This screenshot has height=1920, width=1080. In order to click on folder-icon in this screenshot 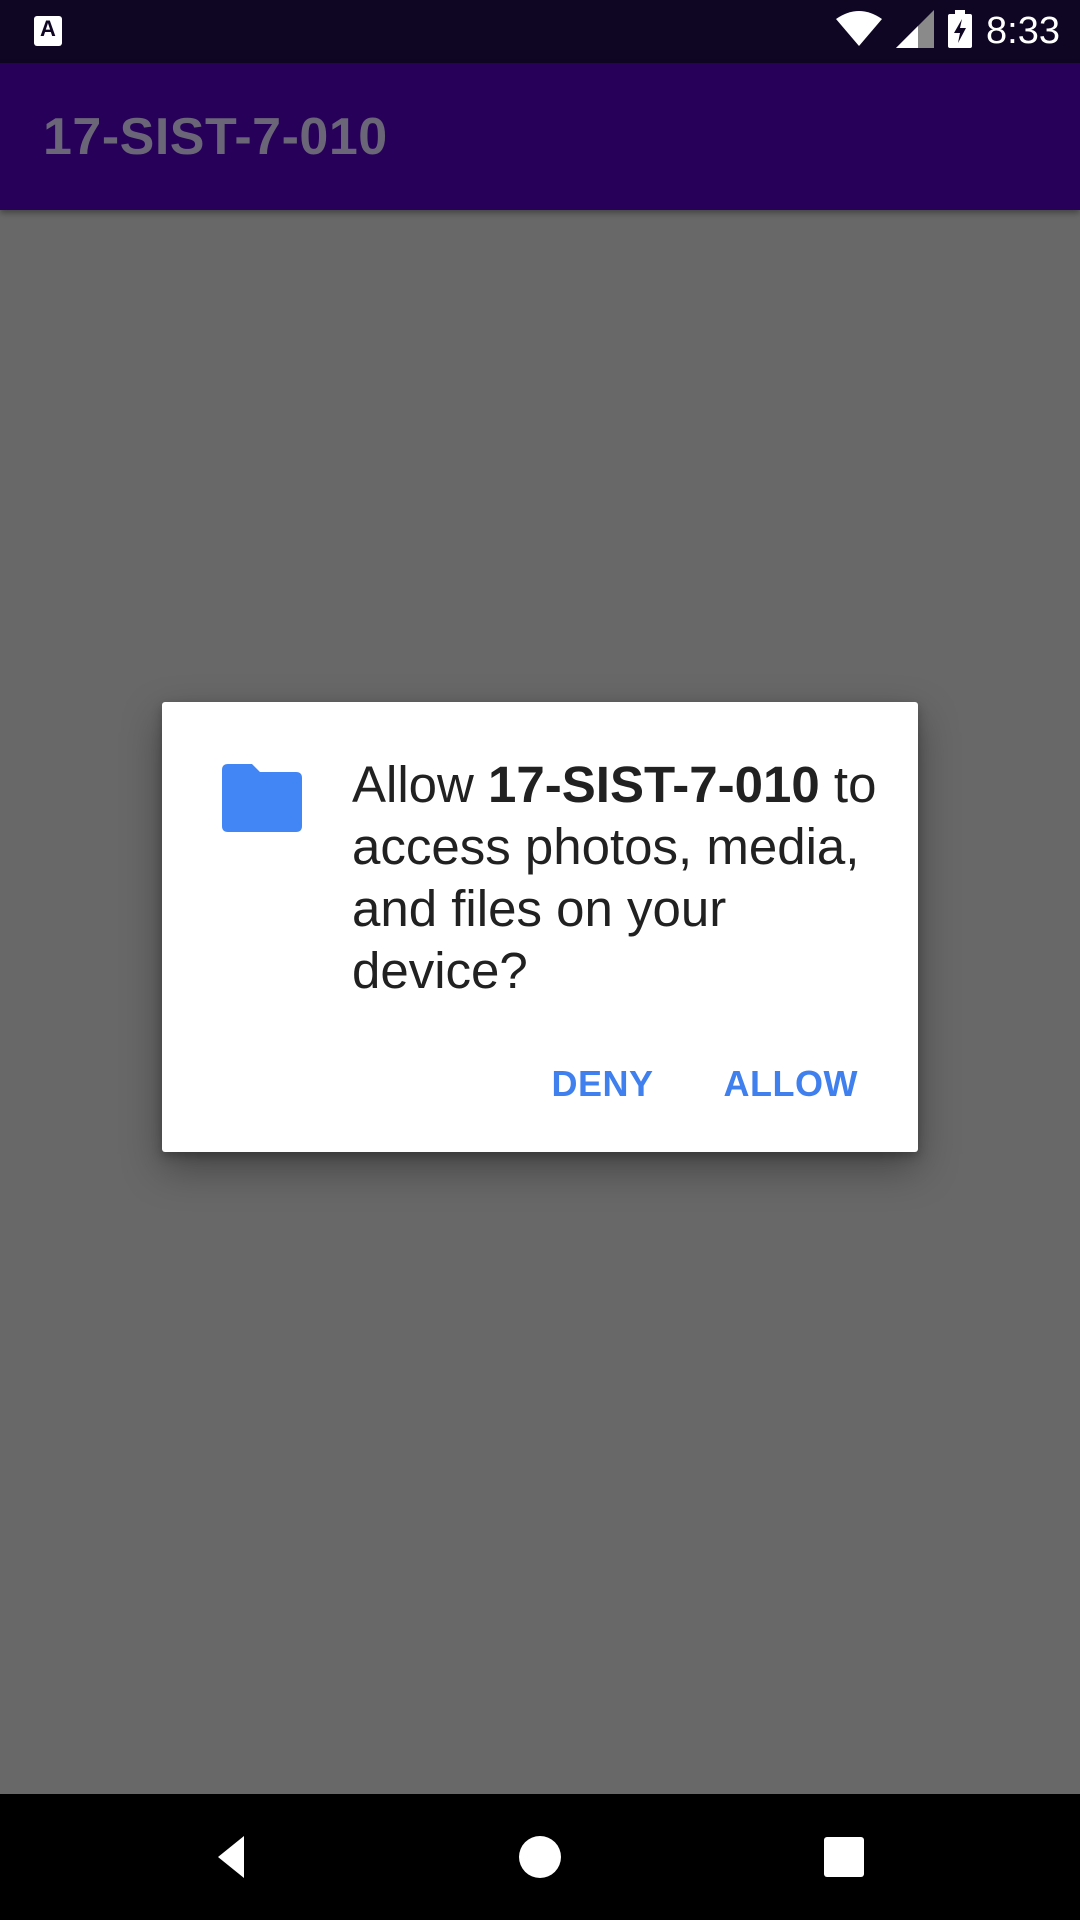, I will do `click(262, 798)`.